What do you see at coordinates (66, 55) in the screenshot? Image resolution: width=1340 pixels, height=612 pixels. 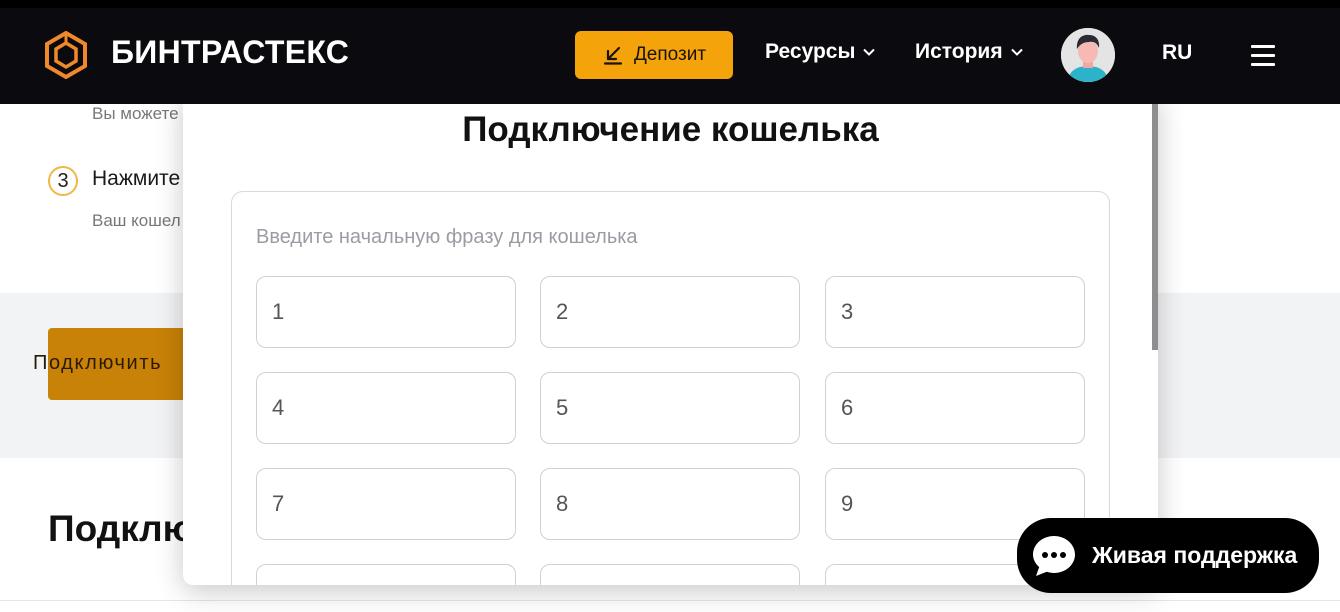 I see `hexagon-logo-icon` at bounding box center [66, 55].